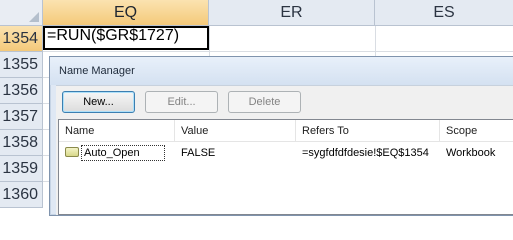 The height and width of the screenshot is (240, 513). I want to click on column-header-scope: Scope, so click(476, 130).